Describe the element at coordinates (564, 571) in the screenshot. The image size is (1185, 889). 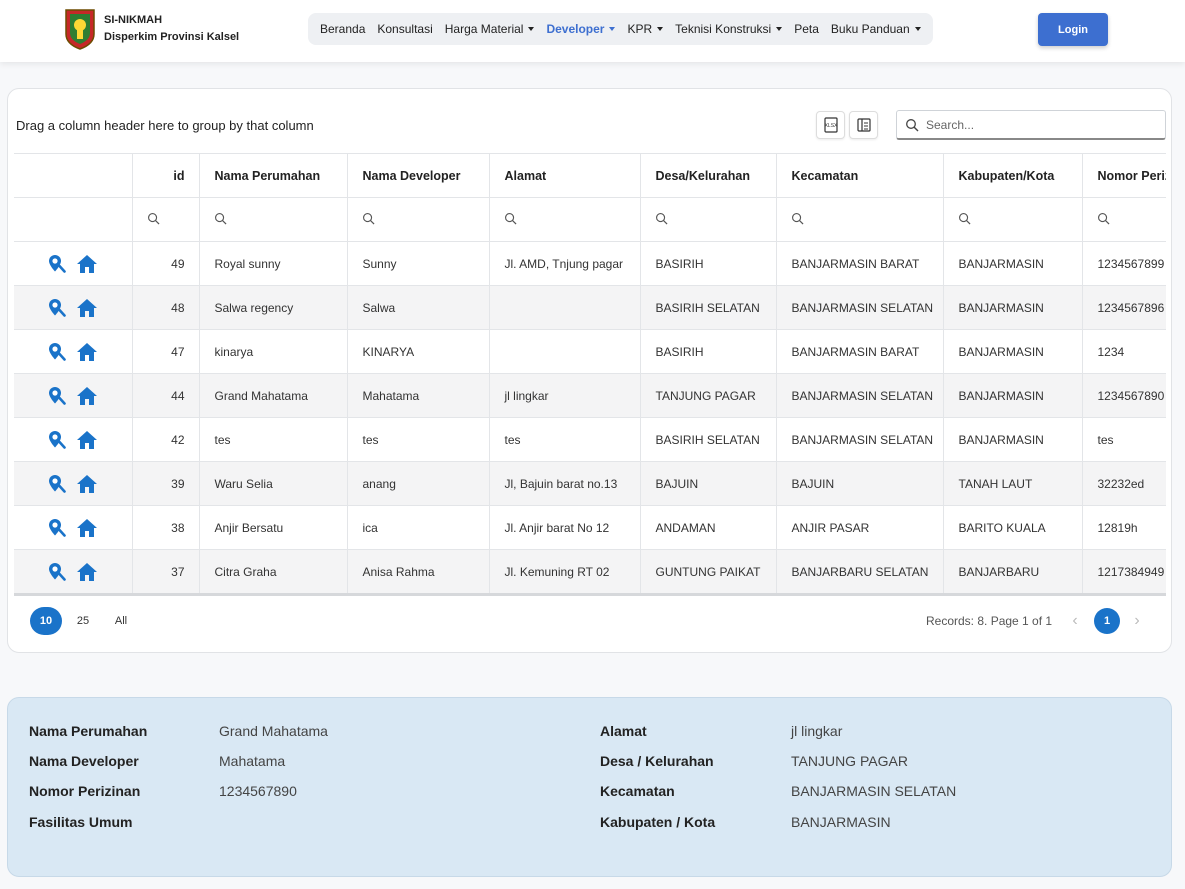
I see `cell-alamat: Jl. Kemuning RT 02` at that location.